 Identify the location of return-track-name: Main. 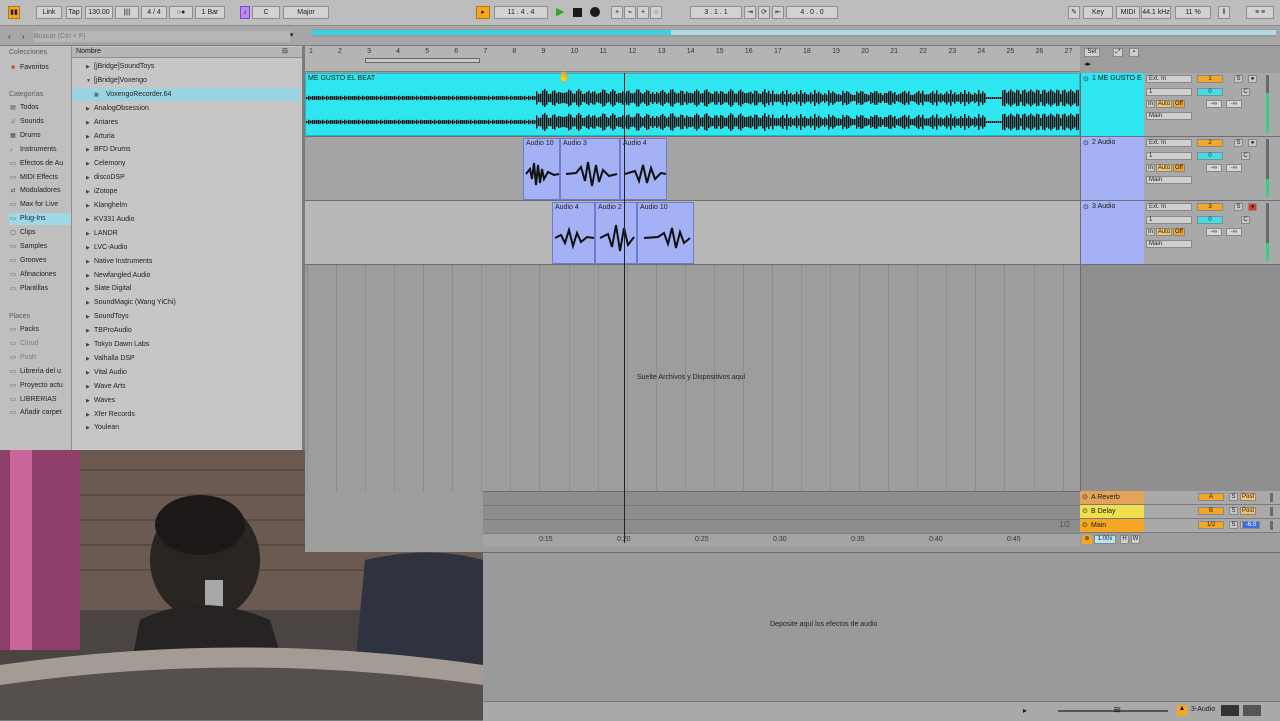
(1098, 525).